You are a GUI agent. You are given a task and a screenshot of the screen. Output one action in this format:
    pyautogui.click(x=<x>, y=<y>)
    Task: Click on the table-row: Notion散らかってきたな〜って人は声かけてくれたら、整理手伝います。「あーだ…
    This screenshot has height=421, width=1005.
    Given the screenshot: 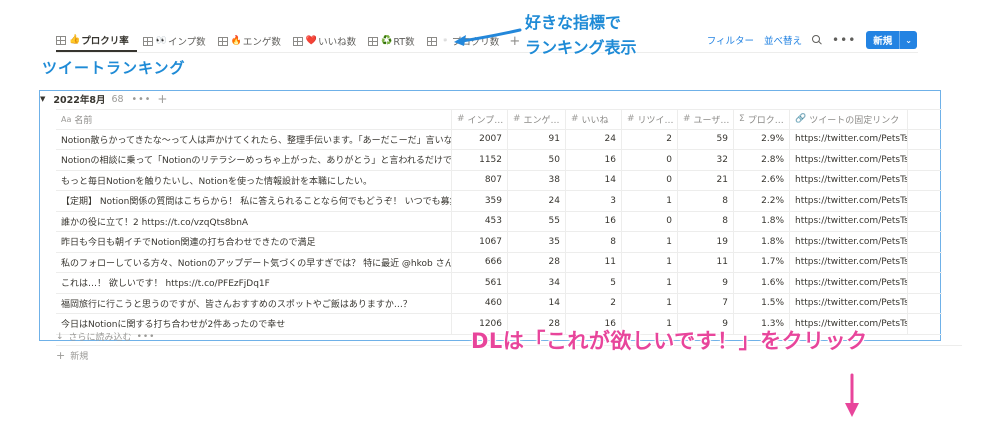 What is the action you would take?
    pyautogui.click(x=499, y=139)
    